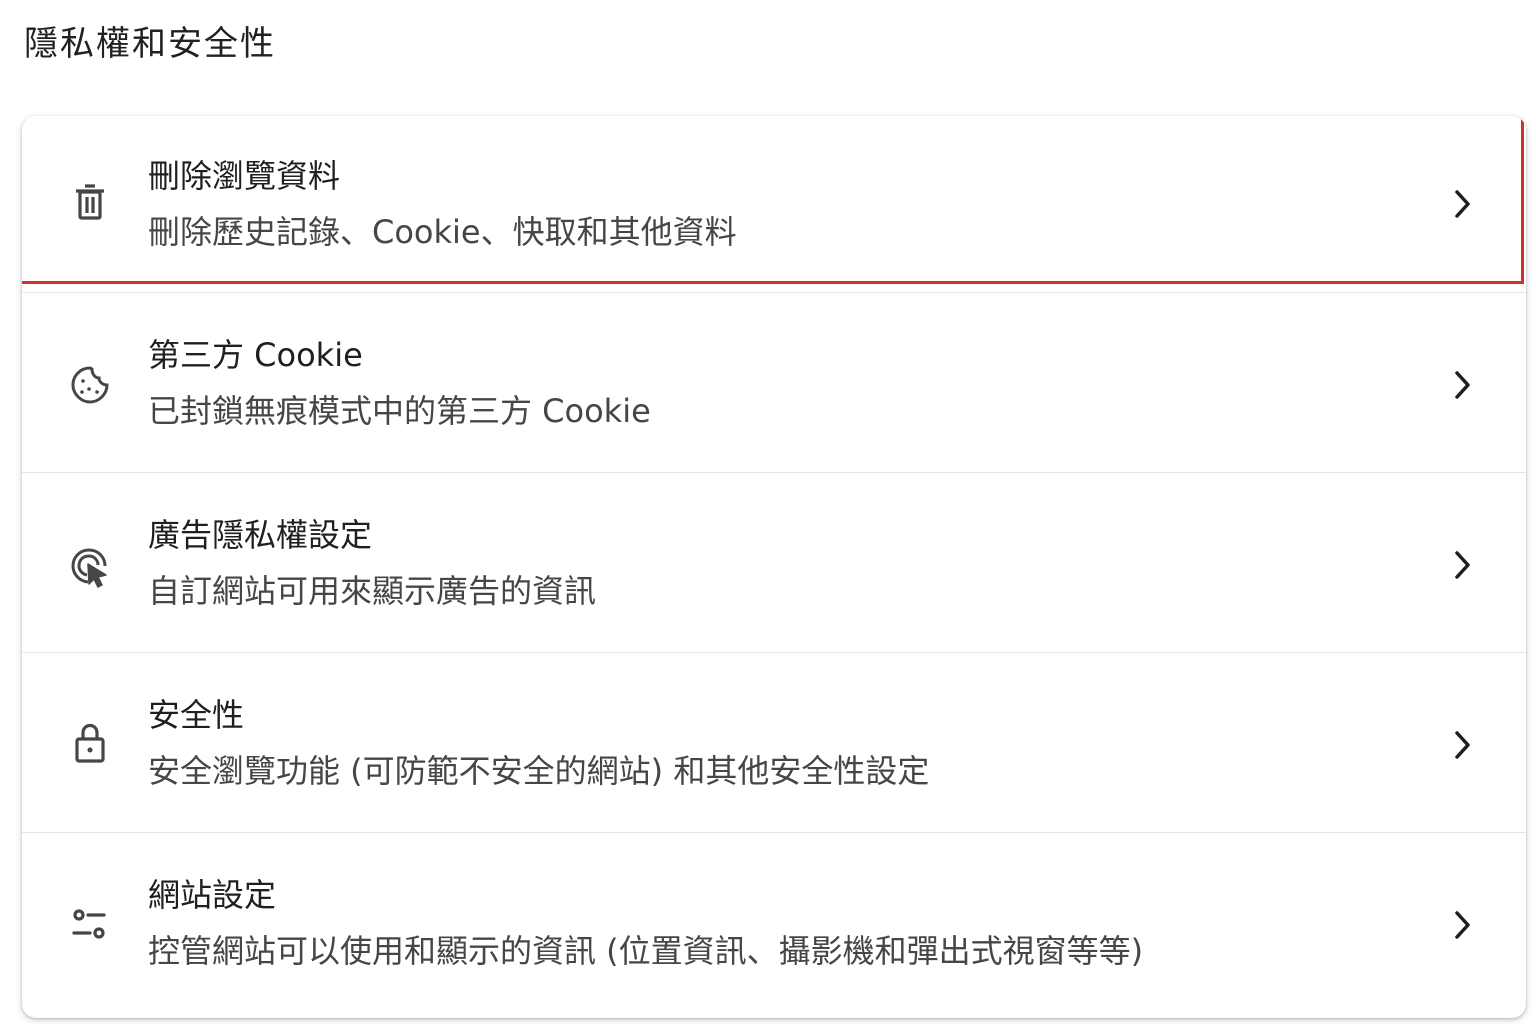 The height and width of the screenshot is (1024, 1536). What do you see at coordinates (255, 355) in the screenshot?
I see `row-title: 第三方 Cookie` at bounding box center [255, 355].